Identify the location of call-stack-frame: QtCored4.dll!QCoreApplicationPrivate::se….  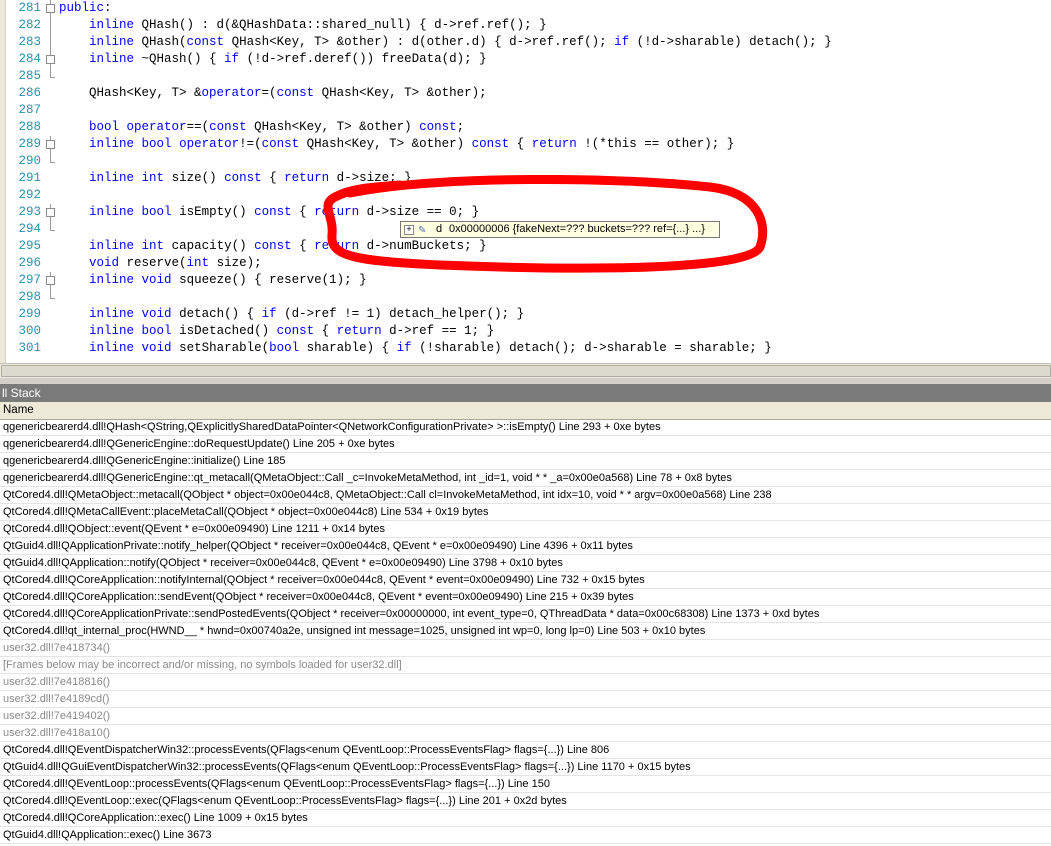
(525, 614).